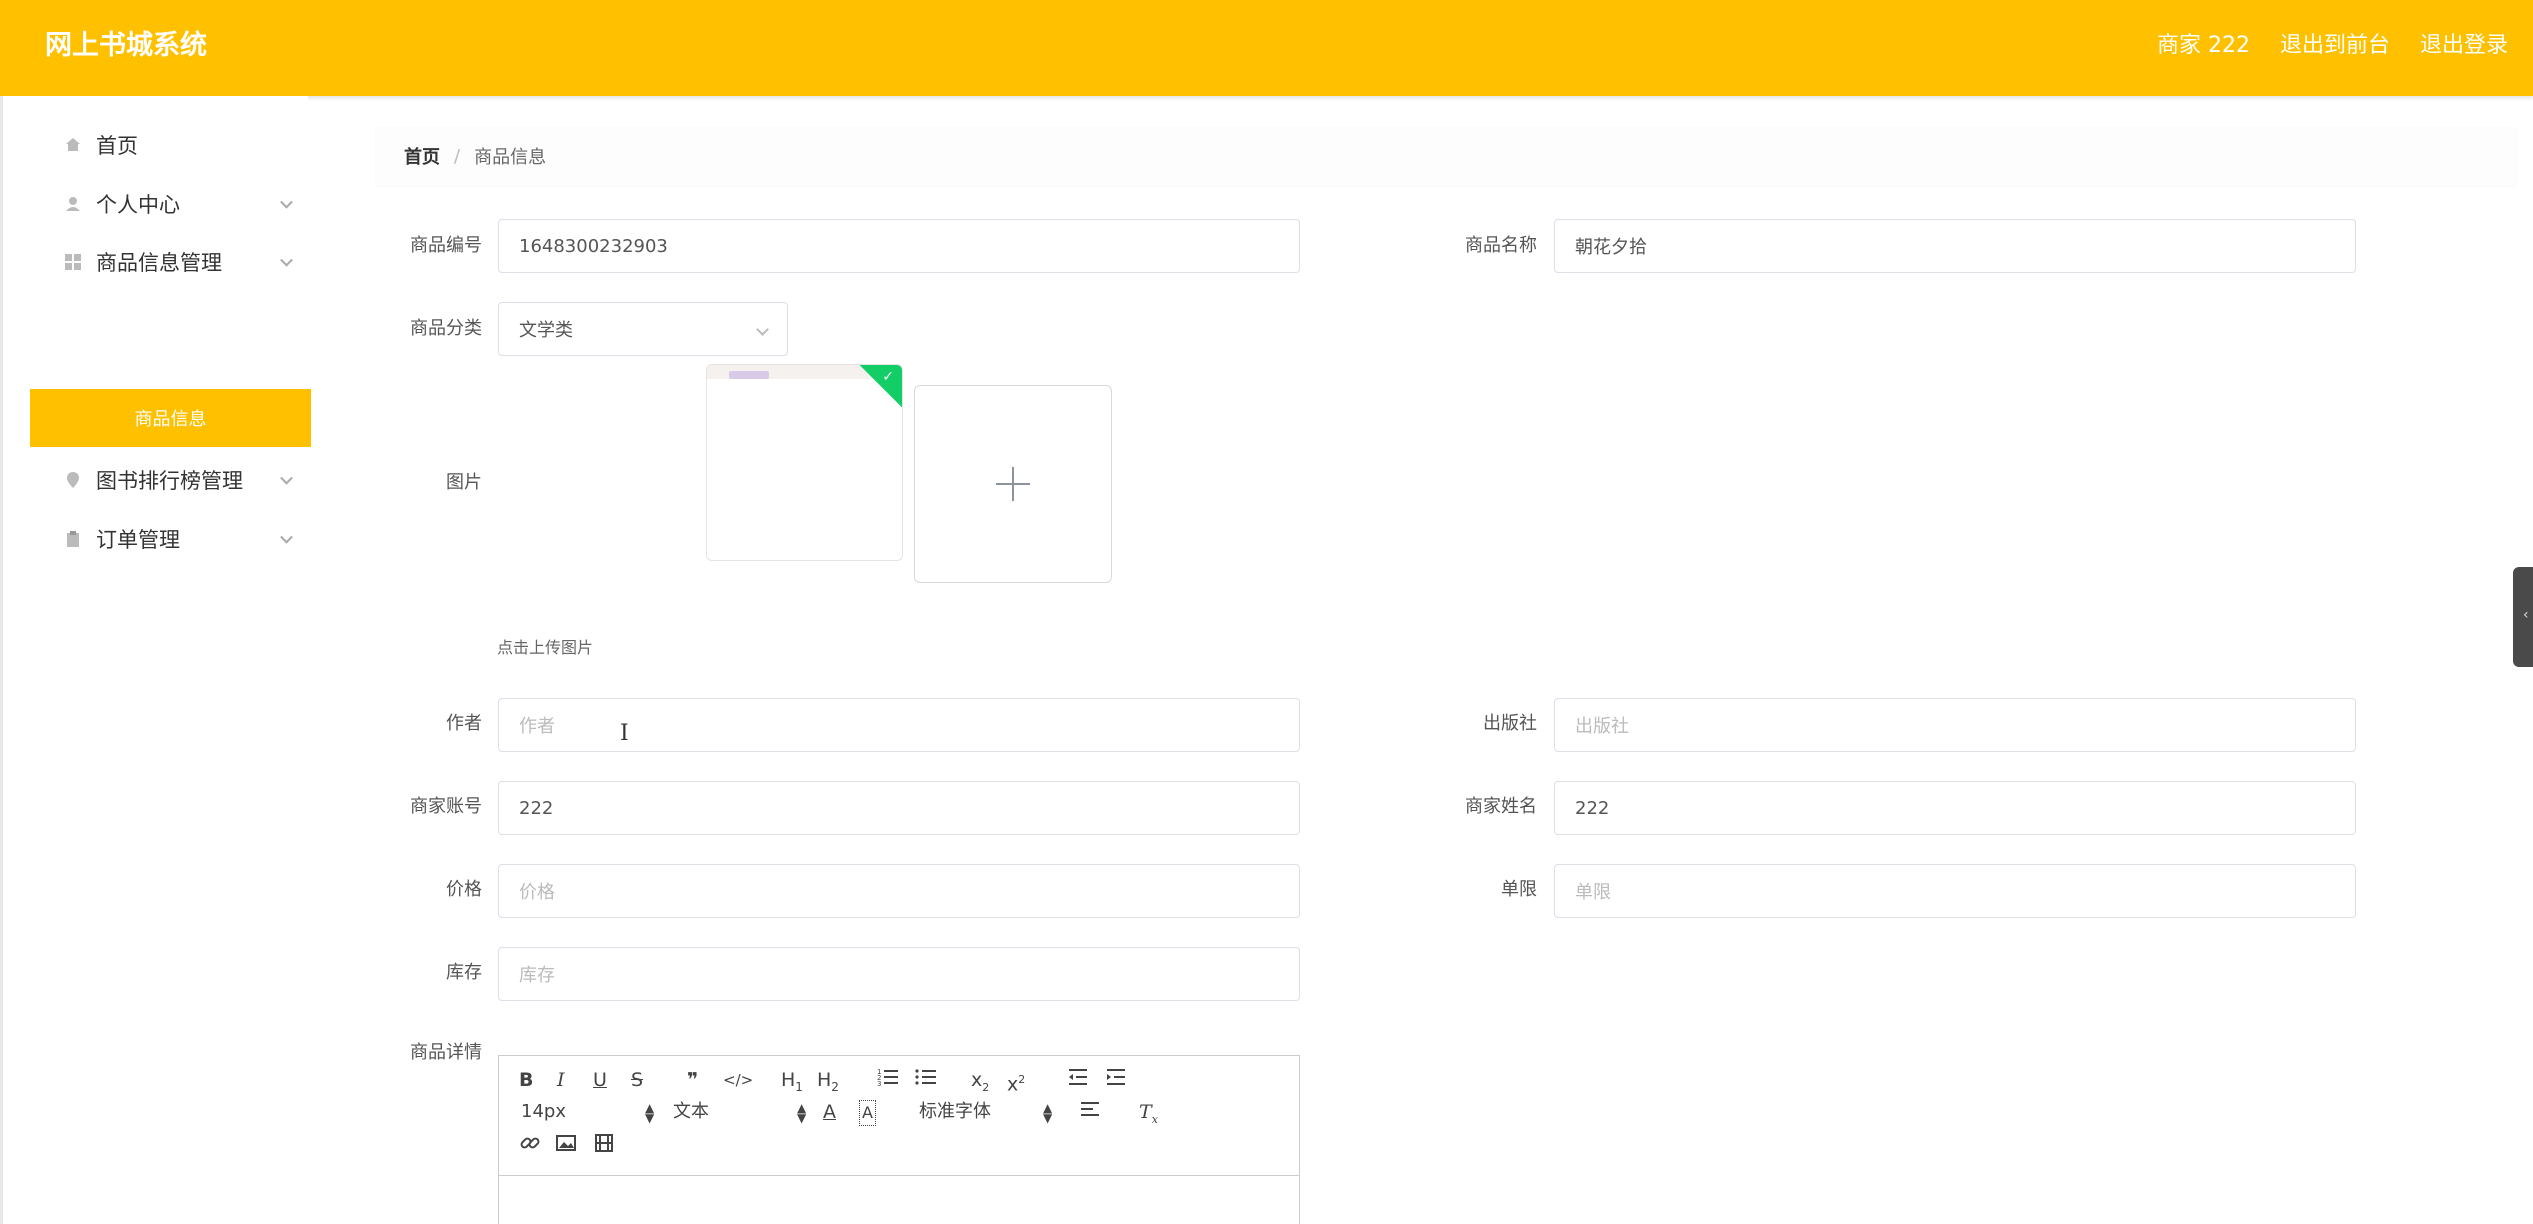 Image resolution: width=2533 pixels, height=1224 pixels. What do you see at coordinates (899, 808) in the screenshot?
I see `account-input: 222` at bounding box center [899, 808].